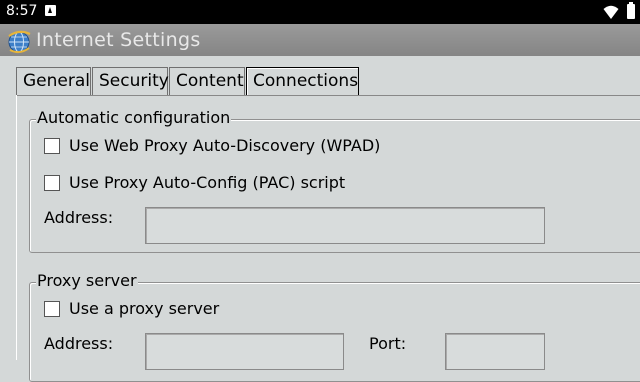 Image resolution: width=640 pixels, height=382 pixels. I want to click on pac-address-label: Address:, so click(79, 217).